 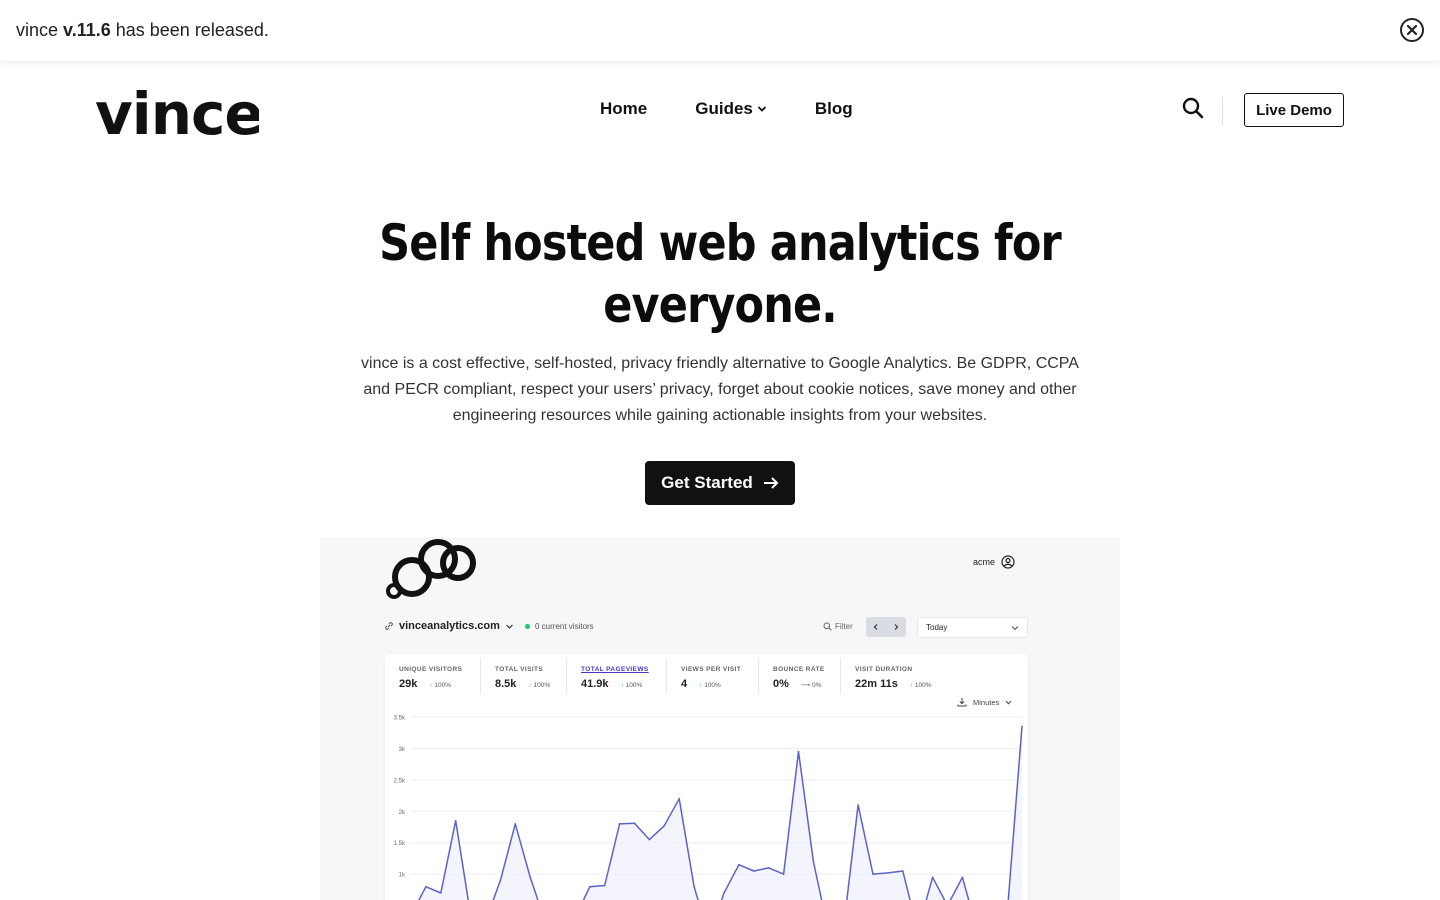 What do you see at coordinates (934, 676) in the screenshot?
I see `stat-visit-duration: VISIT DURATION 22m 11s ↑ 100%` at bounding box center [934, 676].